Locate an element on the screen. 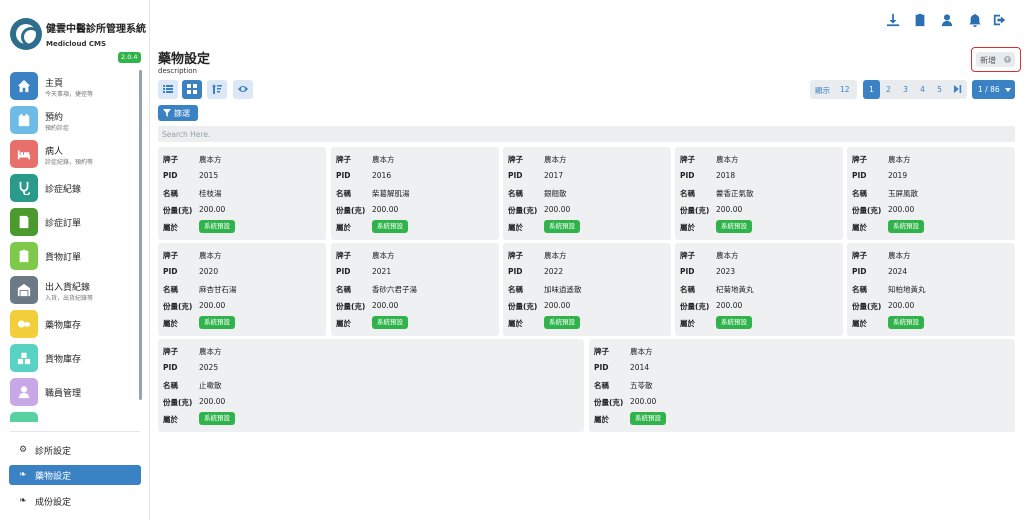 This screenshot has height=520, width=1024. sidebar-item-records: 診症紀錄 is located at coordinates (75, 188).